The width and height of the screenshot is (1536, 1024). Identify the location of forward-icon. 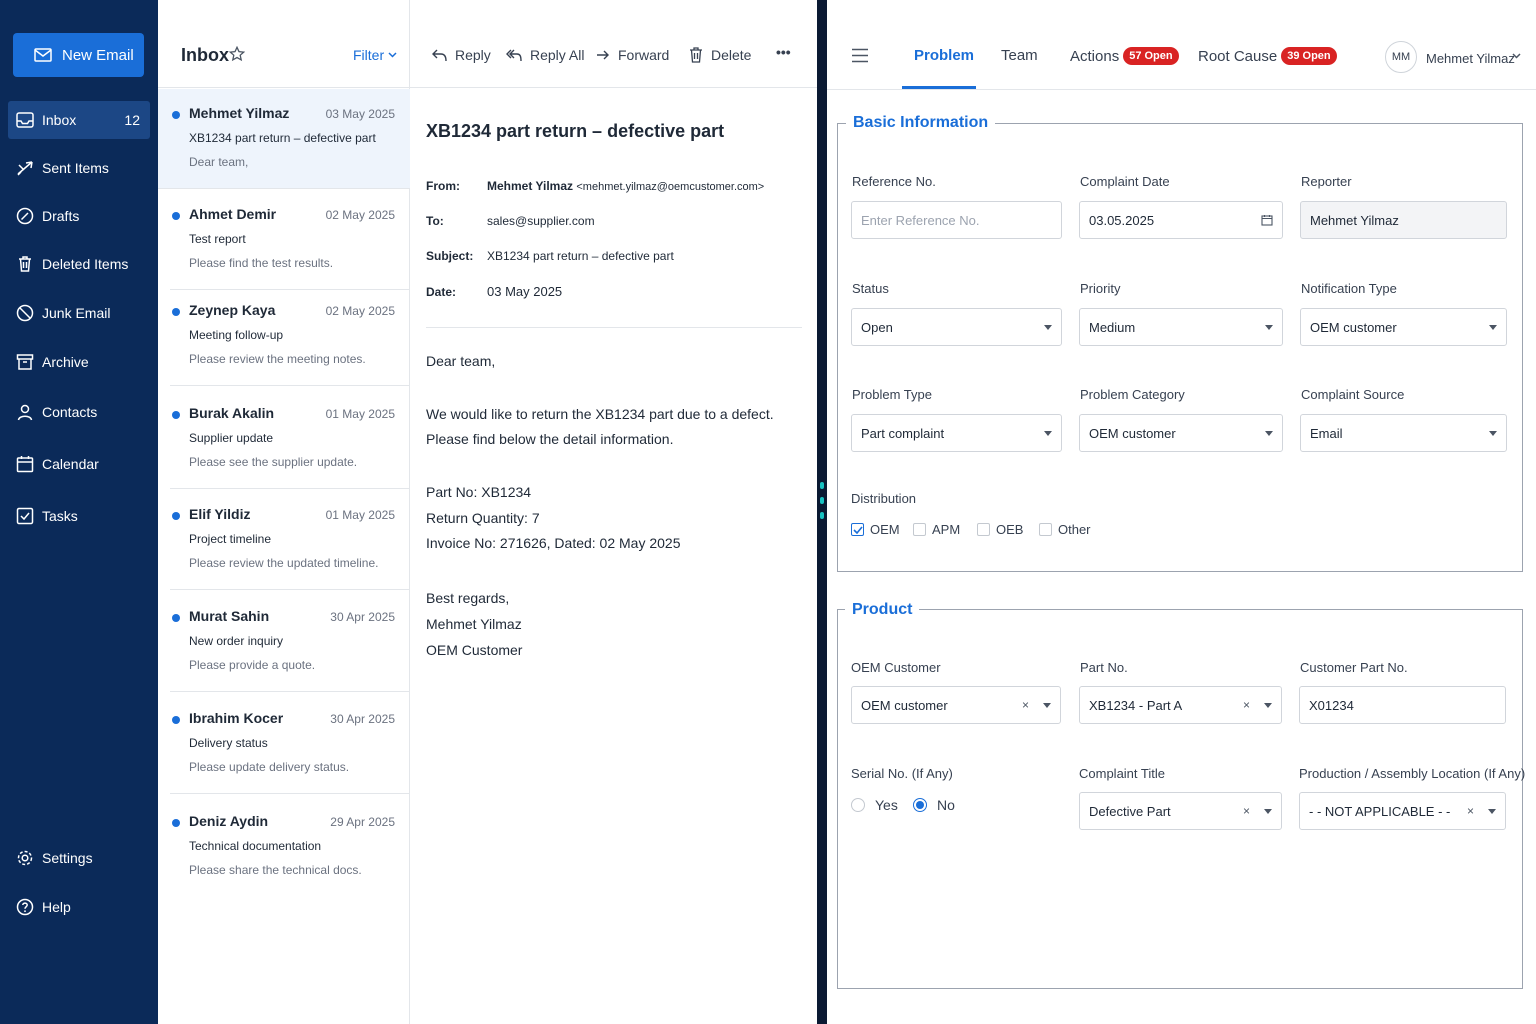
(603, 55).